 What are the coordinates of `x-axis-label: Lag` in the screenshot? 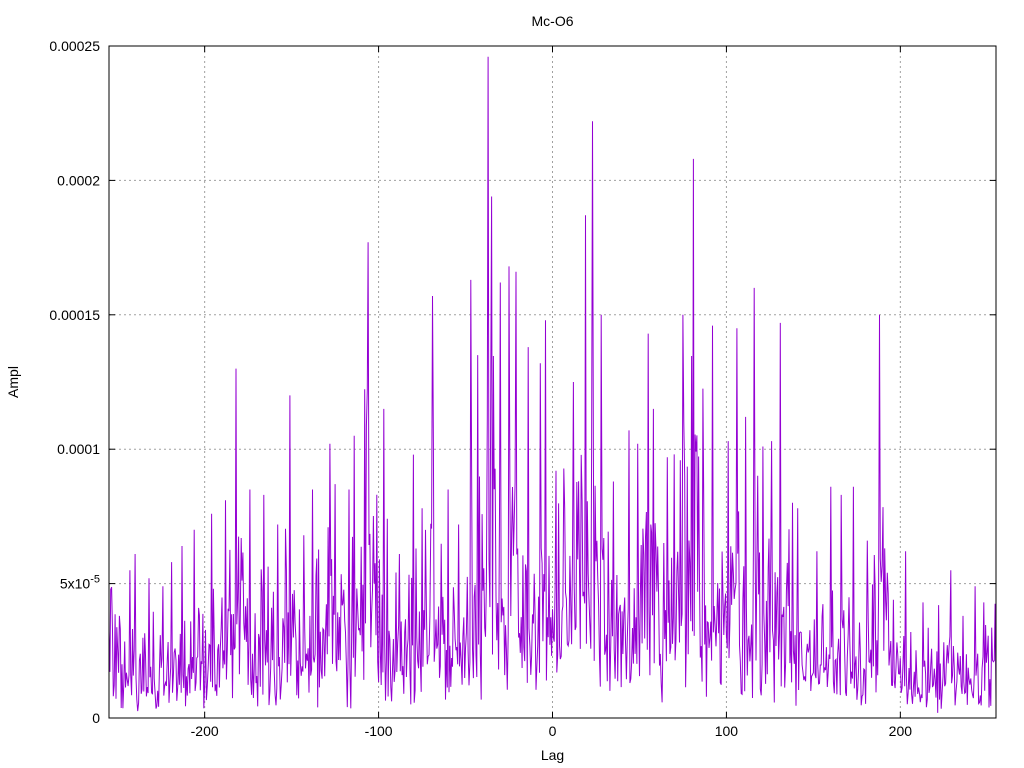 It's located at (552, 755).